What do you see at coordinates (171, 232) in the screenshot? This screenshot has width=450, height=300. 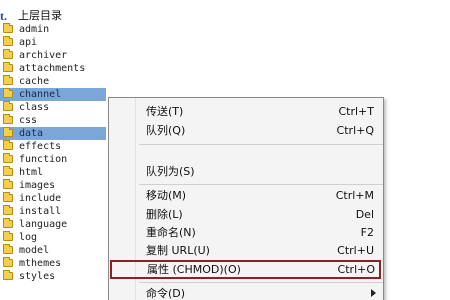 I see `menu-item-label: 重命名(N)` at bounding box center [171, 232].